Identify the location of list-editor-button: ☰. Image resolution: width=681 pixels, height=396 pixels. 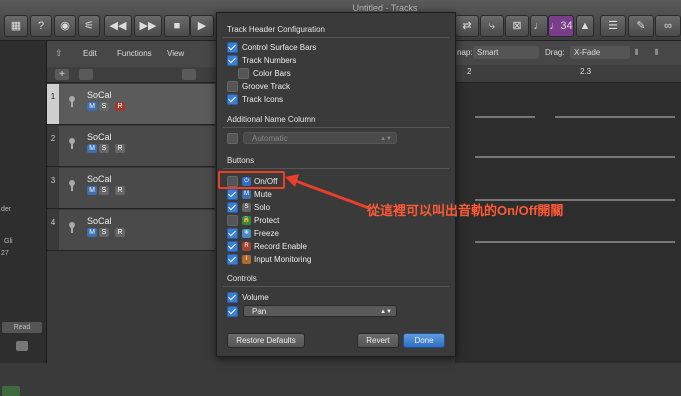
(613, 26).